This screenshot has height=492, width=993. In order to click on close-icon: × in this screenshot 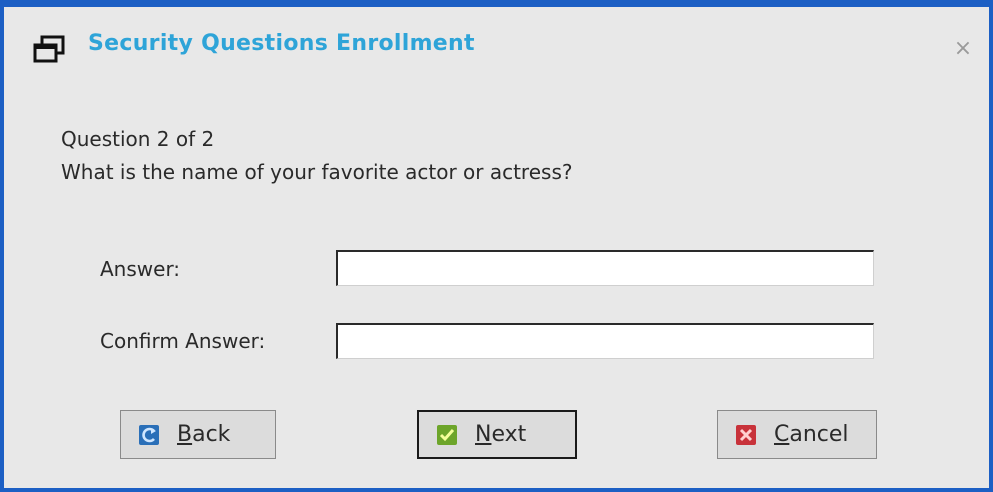, I will do `click(963, 49)`.